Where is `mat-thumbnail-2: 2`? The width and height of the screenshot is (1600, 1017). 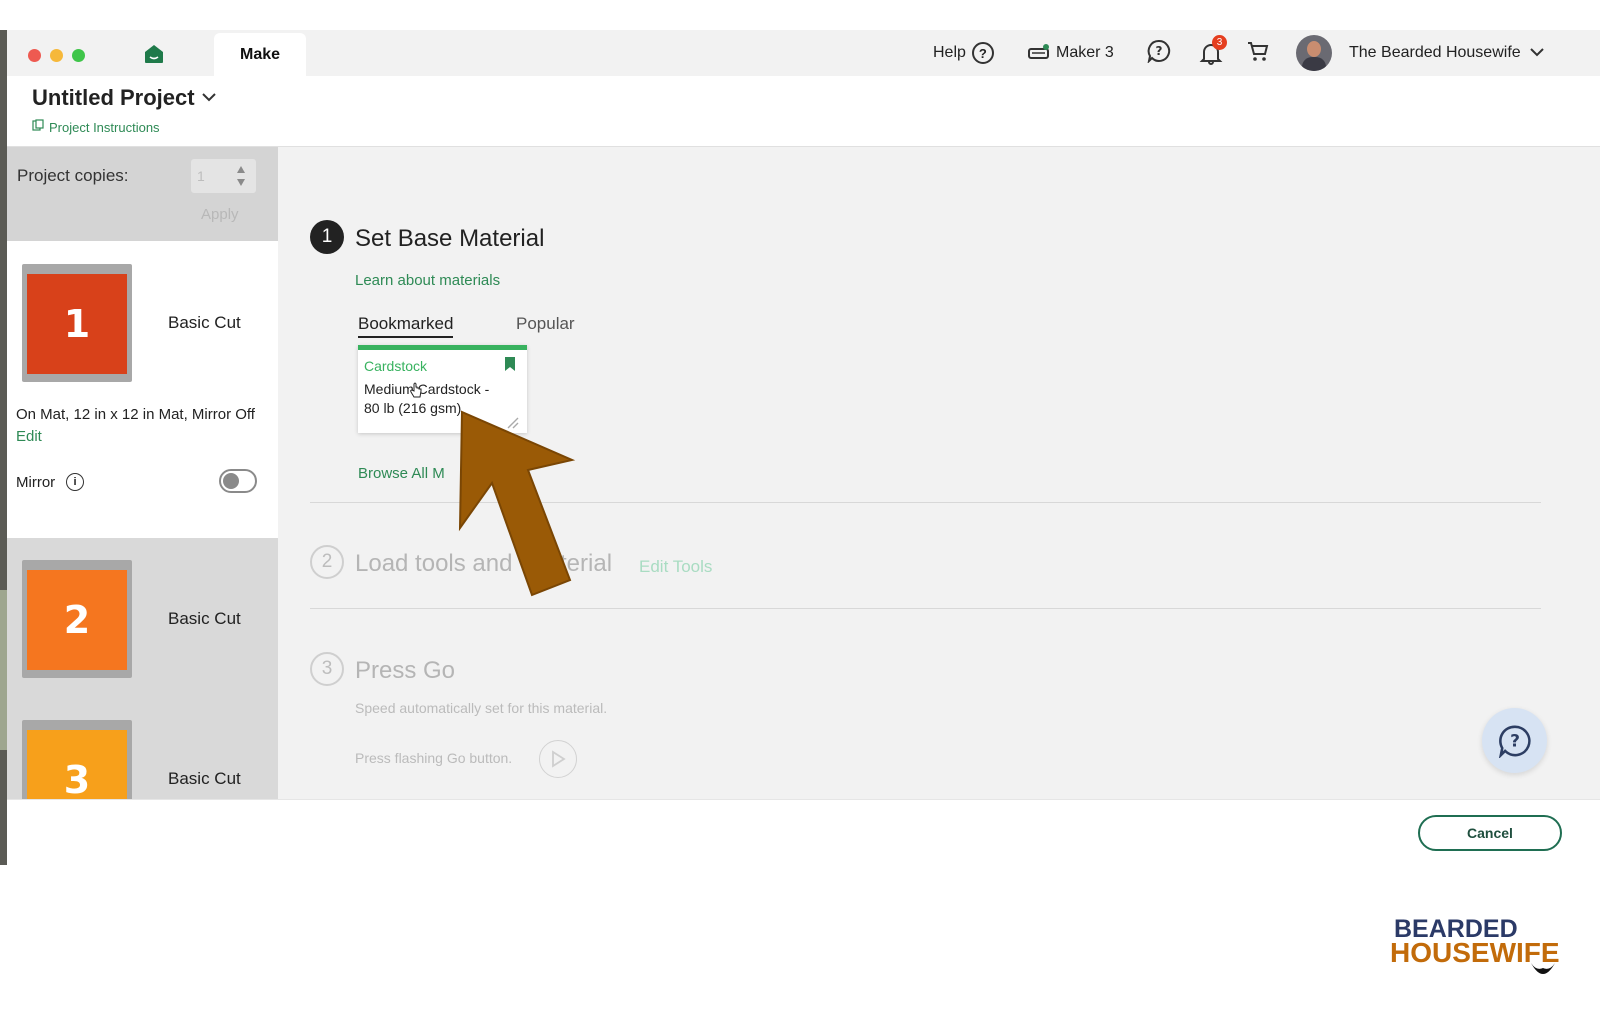 mat-thumbnail-2: 2 is located at coordinates (77, 619).